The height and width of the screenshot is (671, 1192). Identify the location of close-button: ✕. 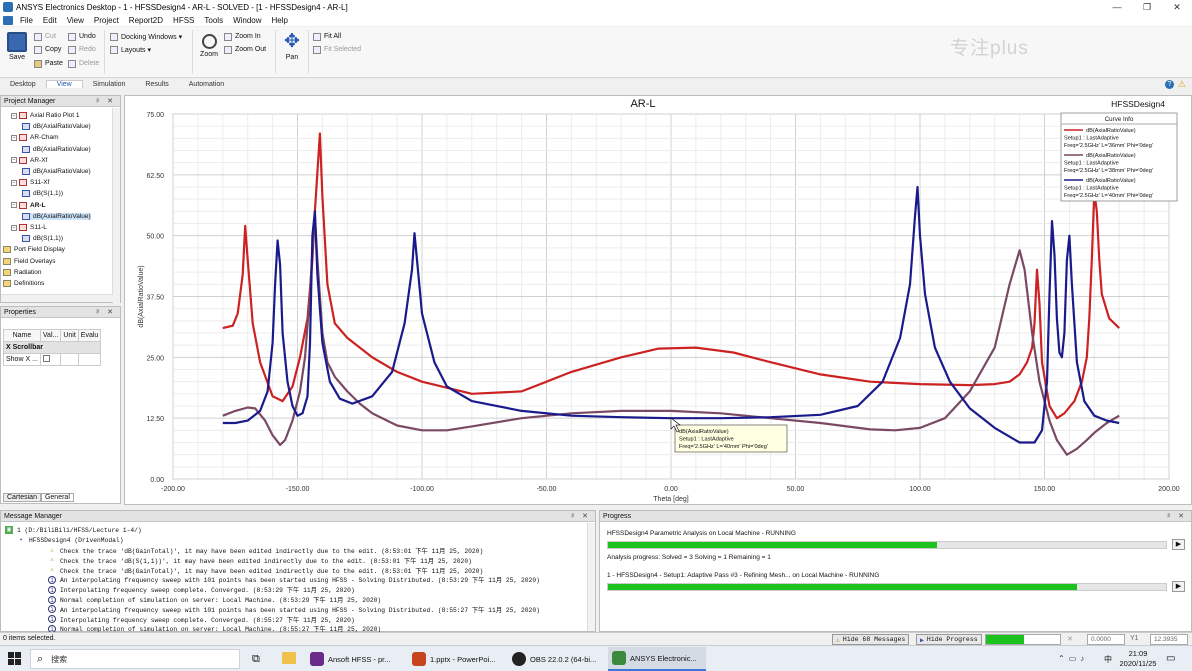
(1177, 7).